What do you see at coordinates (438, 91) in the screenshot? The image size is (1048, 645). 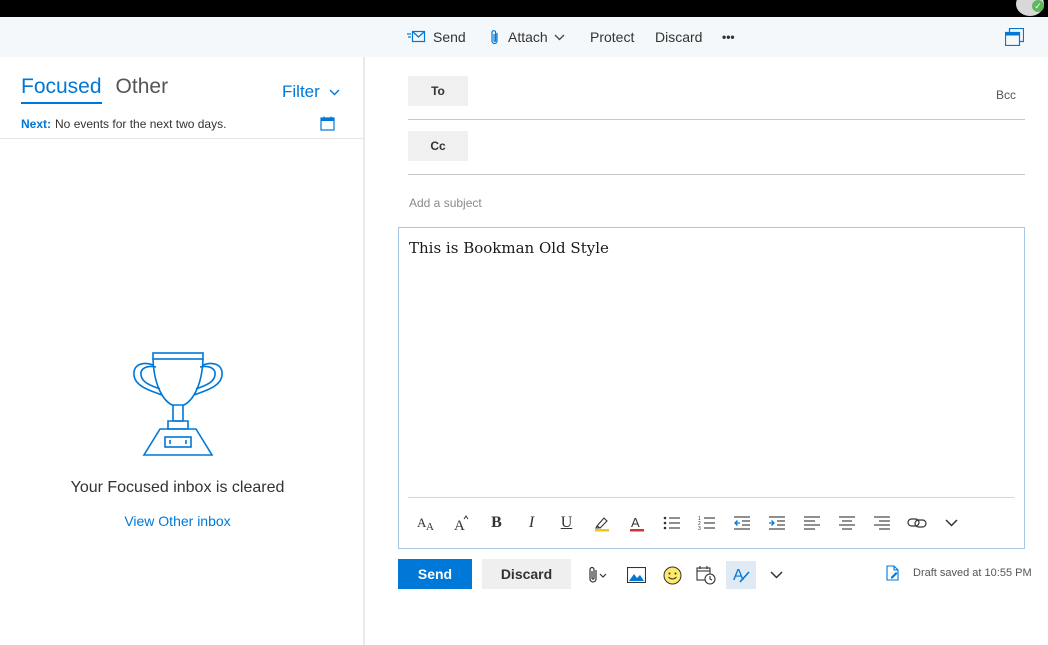 I see `to-button: To` at bounding box center [438, 91].